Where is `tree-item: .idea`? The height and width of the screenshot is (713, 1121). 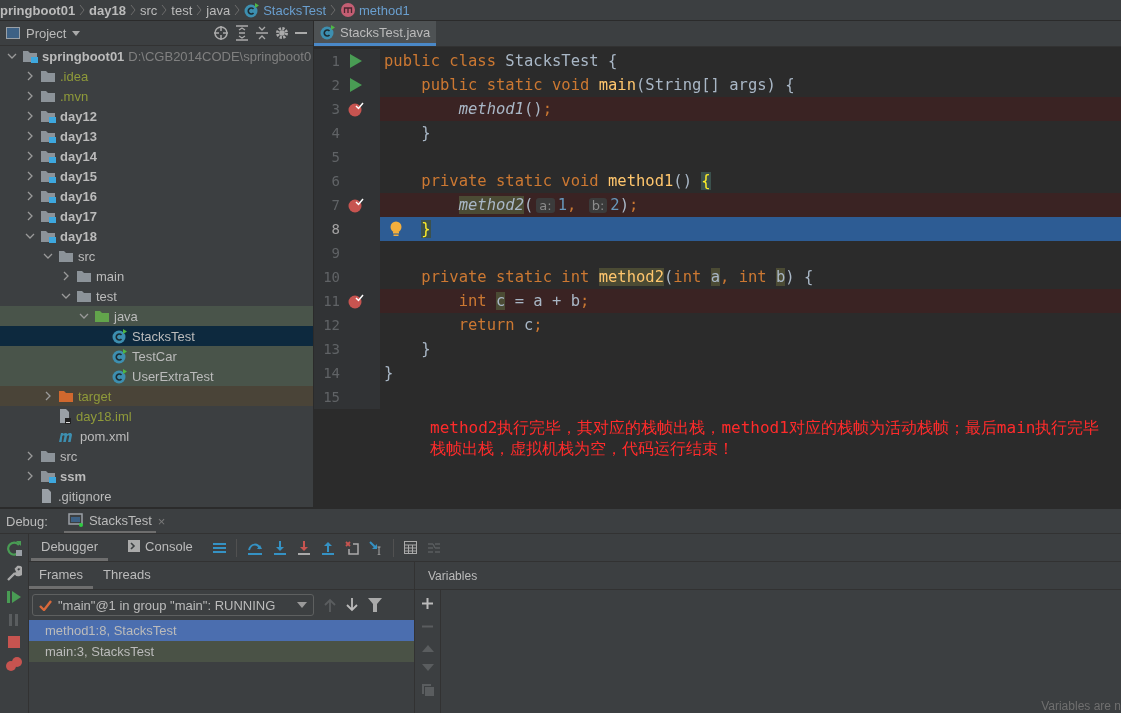
tree-item: .idea is located at coordinates (156, 76).